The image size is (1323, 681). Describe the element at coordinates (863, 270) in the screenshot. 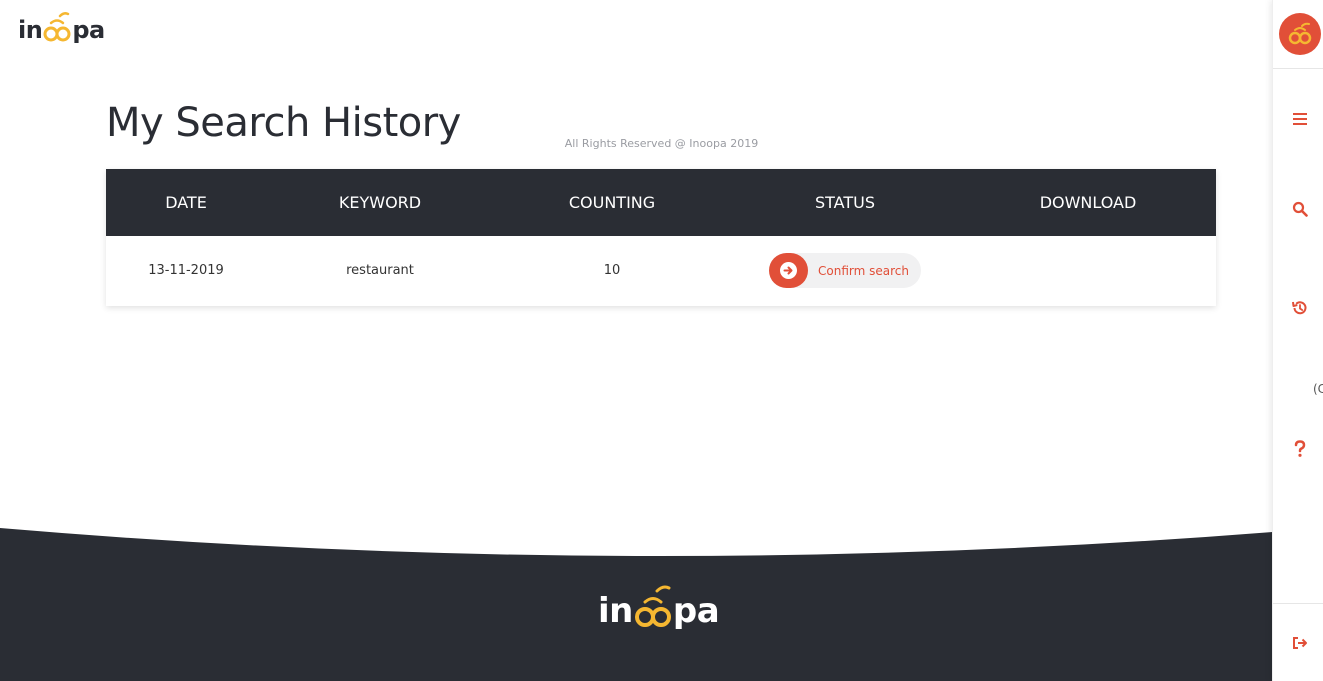

I see `confirm-search-label: Confirm search` at that location.